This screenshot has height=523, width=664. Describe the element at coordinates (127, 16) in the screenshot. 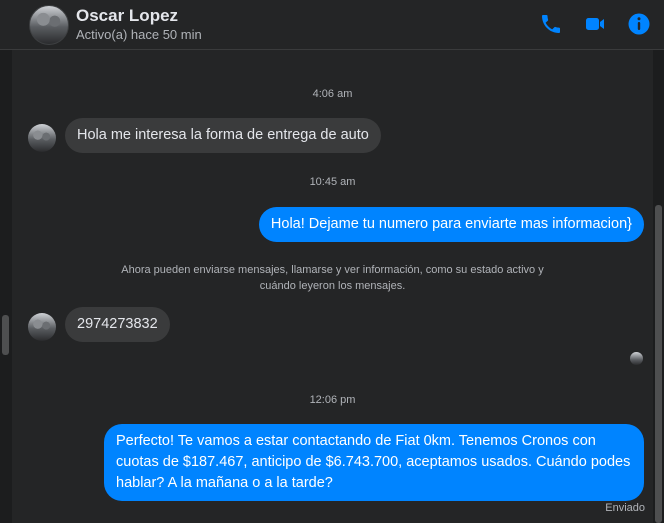

I see `contact-name: Oscar Lopez` at that location.